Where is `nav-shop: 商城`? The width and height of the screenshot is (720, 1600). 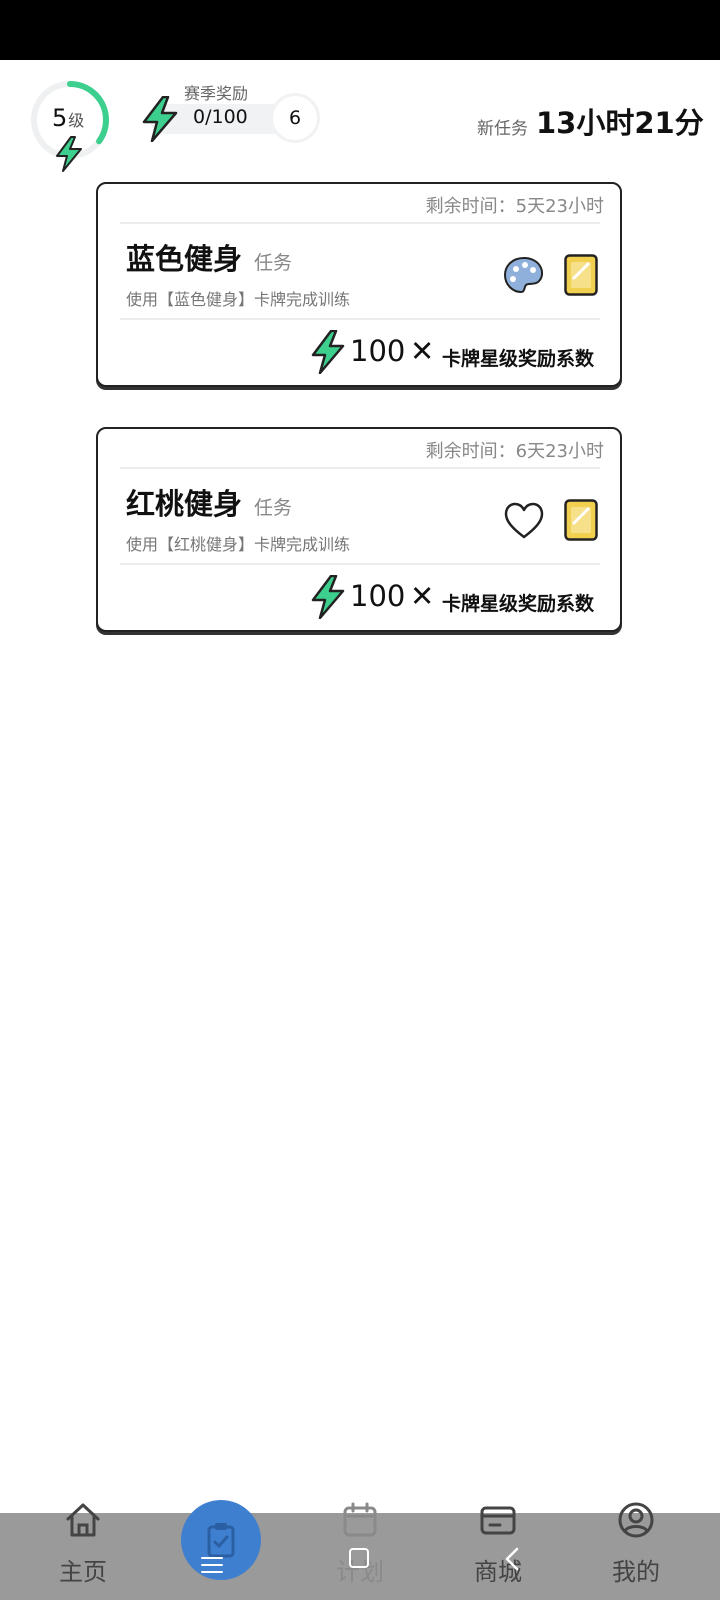
nav-shop: 商城 is located at coordinates (498, 1550).